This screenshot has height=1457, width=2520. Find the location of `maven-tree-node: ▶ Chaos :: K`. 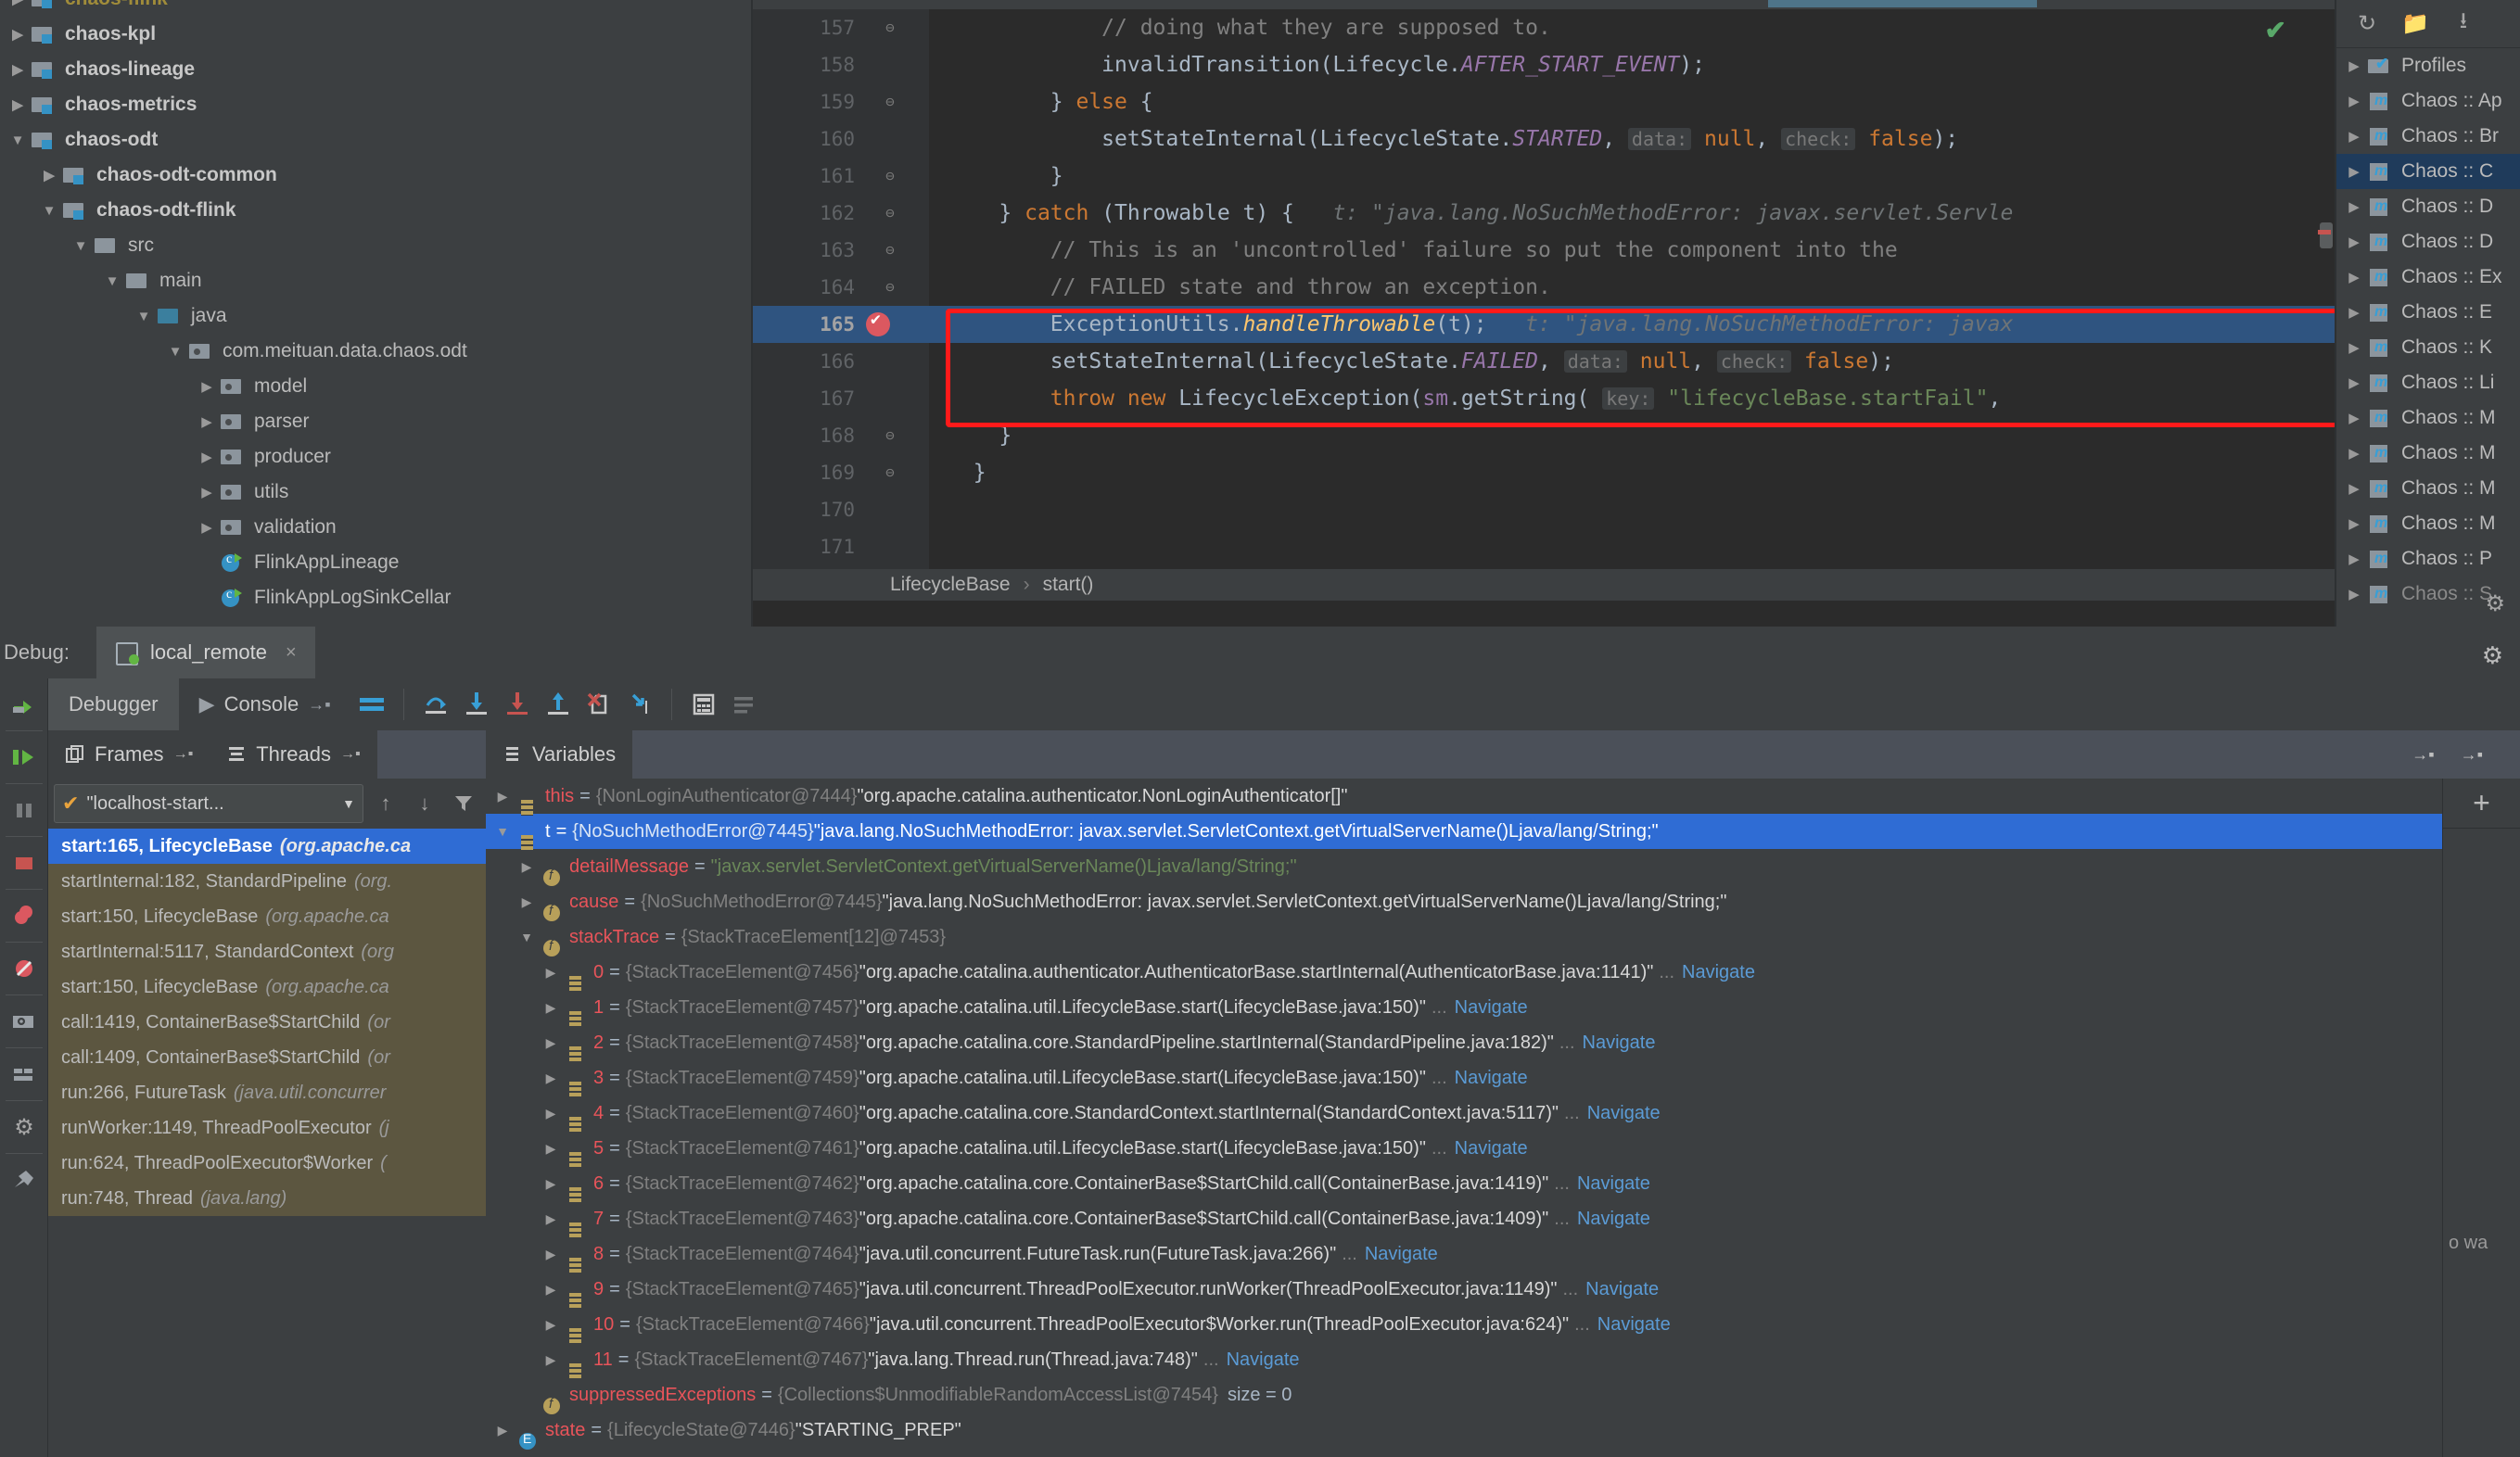

maven-tree-node: ▶ Chaos :: K is located at coordinates (2428, 347).